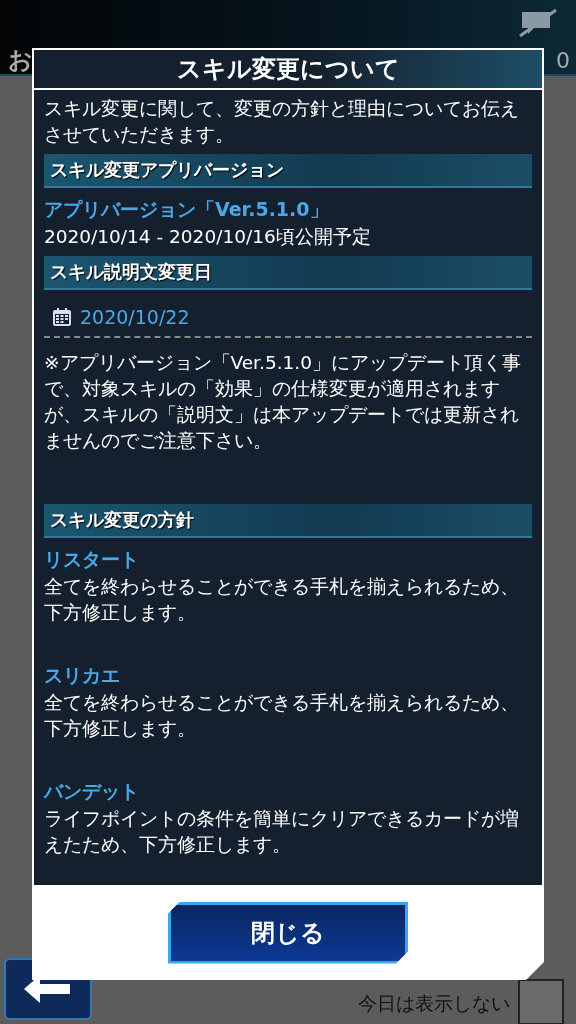 The height and width of the screenshot is (1024, 576). I want to click on muted-chat-icon, so click(538, 23).